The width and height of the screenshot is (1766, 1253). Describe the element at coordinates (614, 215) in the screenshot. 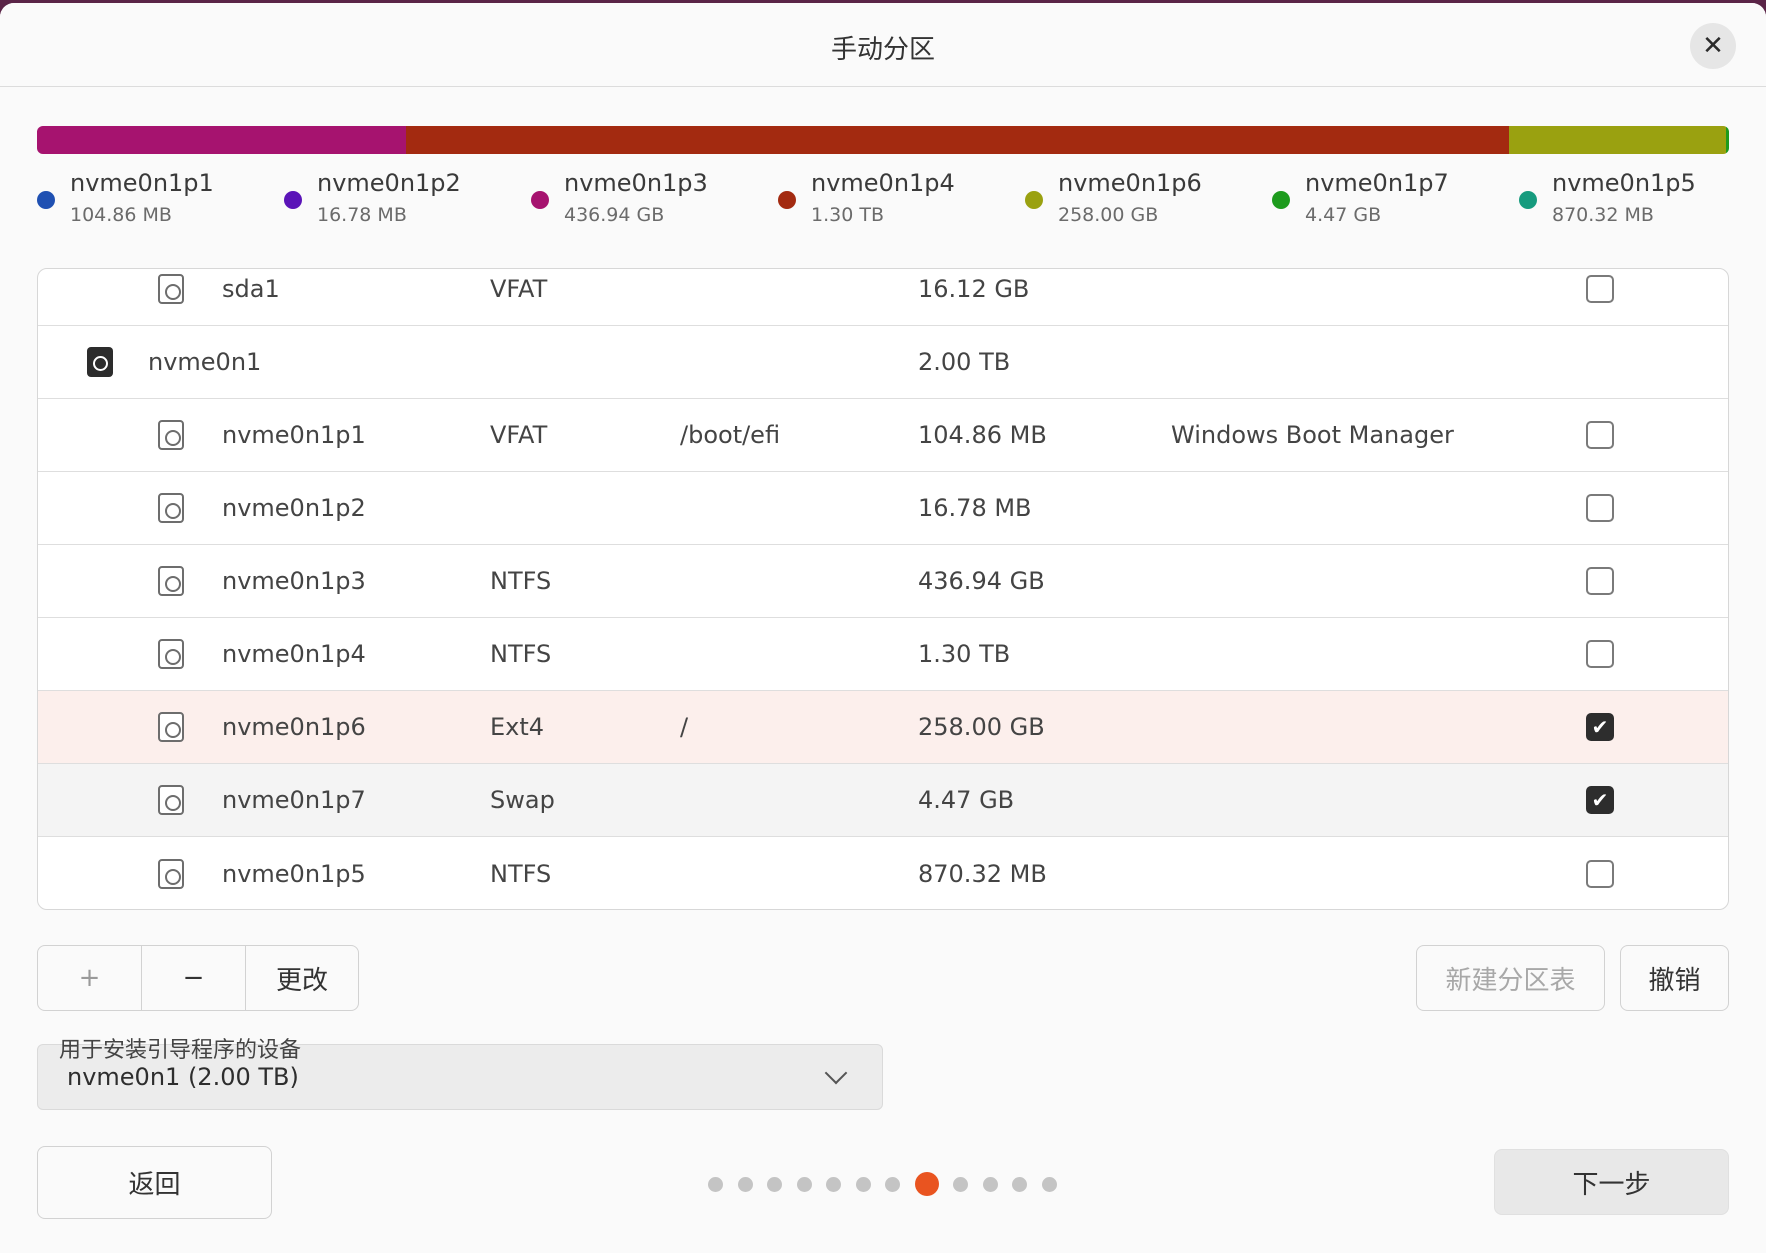

I see `legend-size: 436.94 GB` at that location.